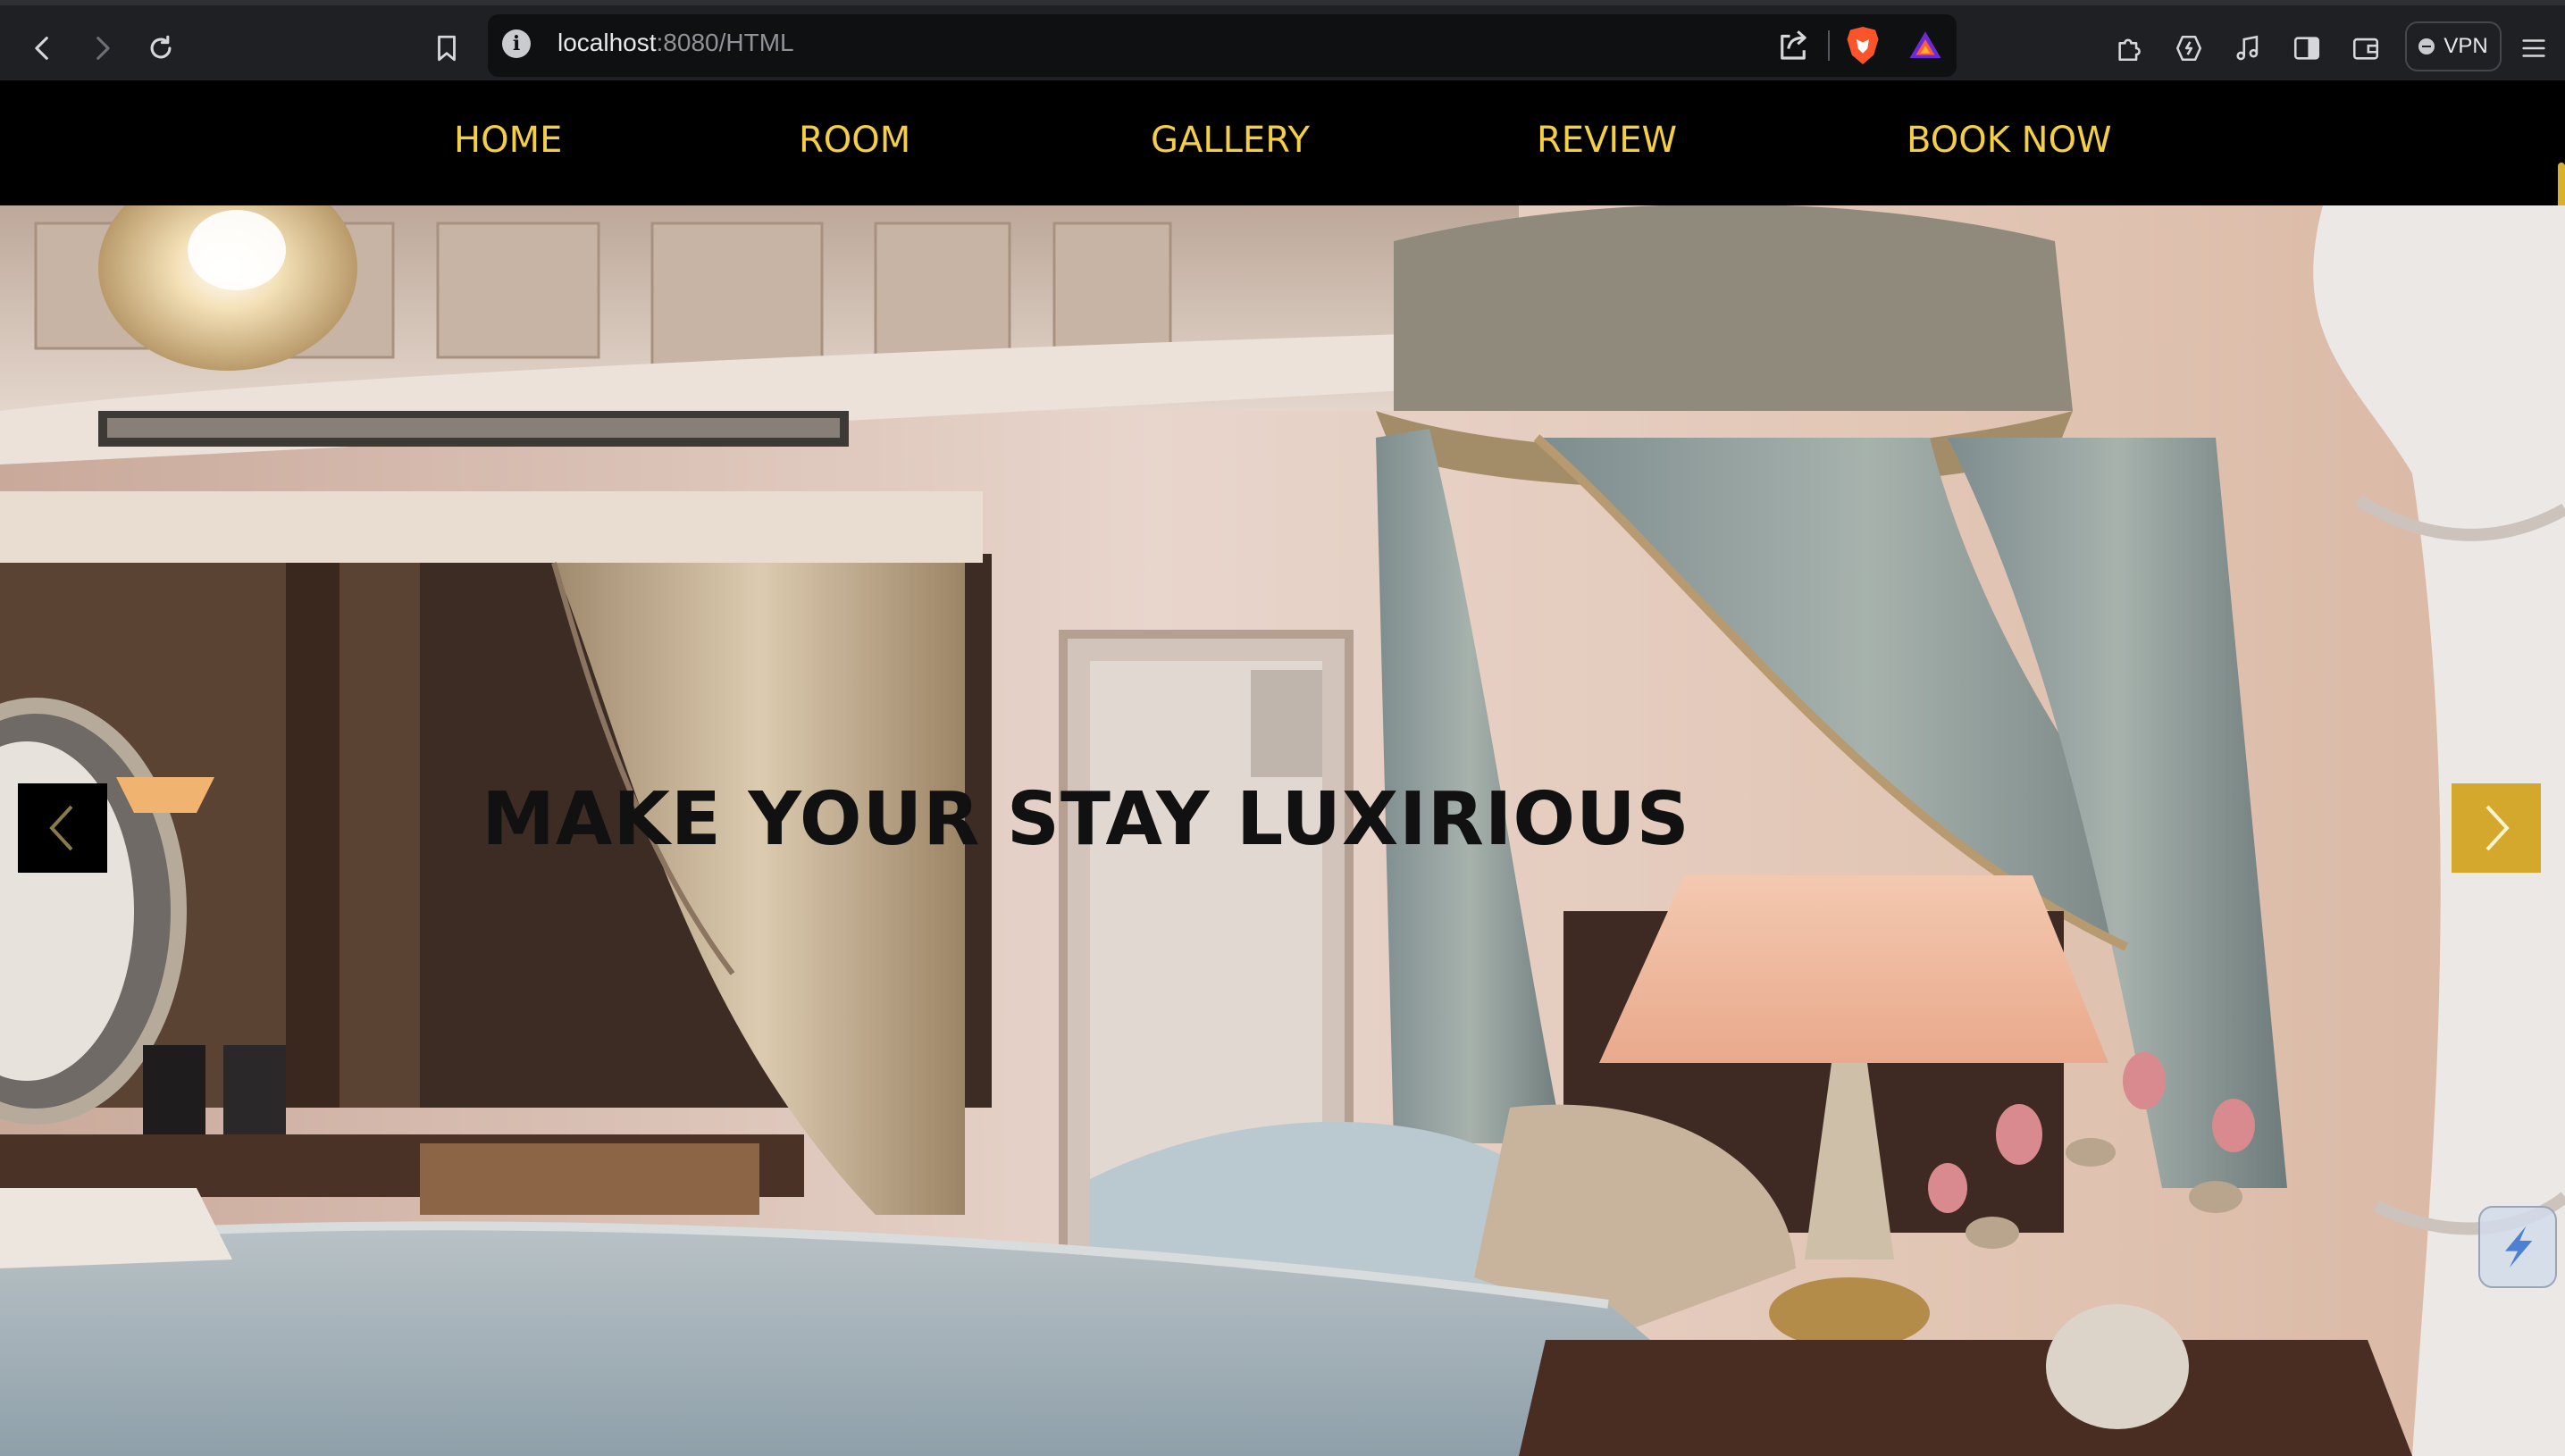  I want to click on wallet-button, so click(2366, 48).